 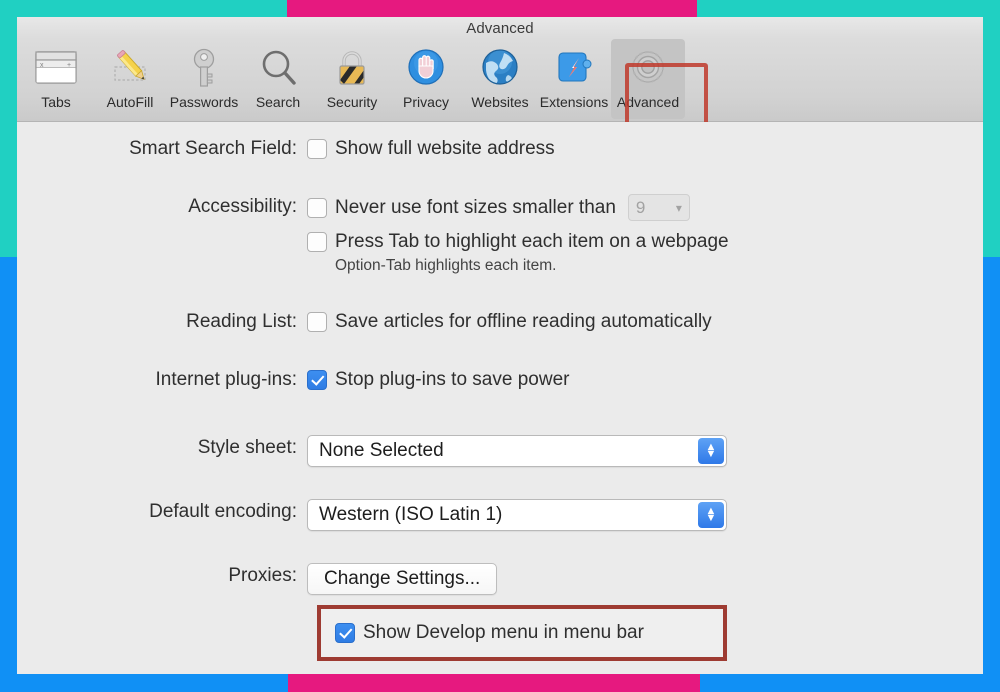 I want to click on advanced-gear-icon, so click(x=648, y=68).